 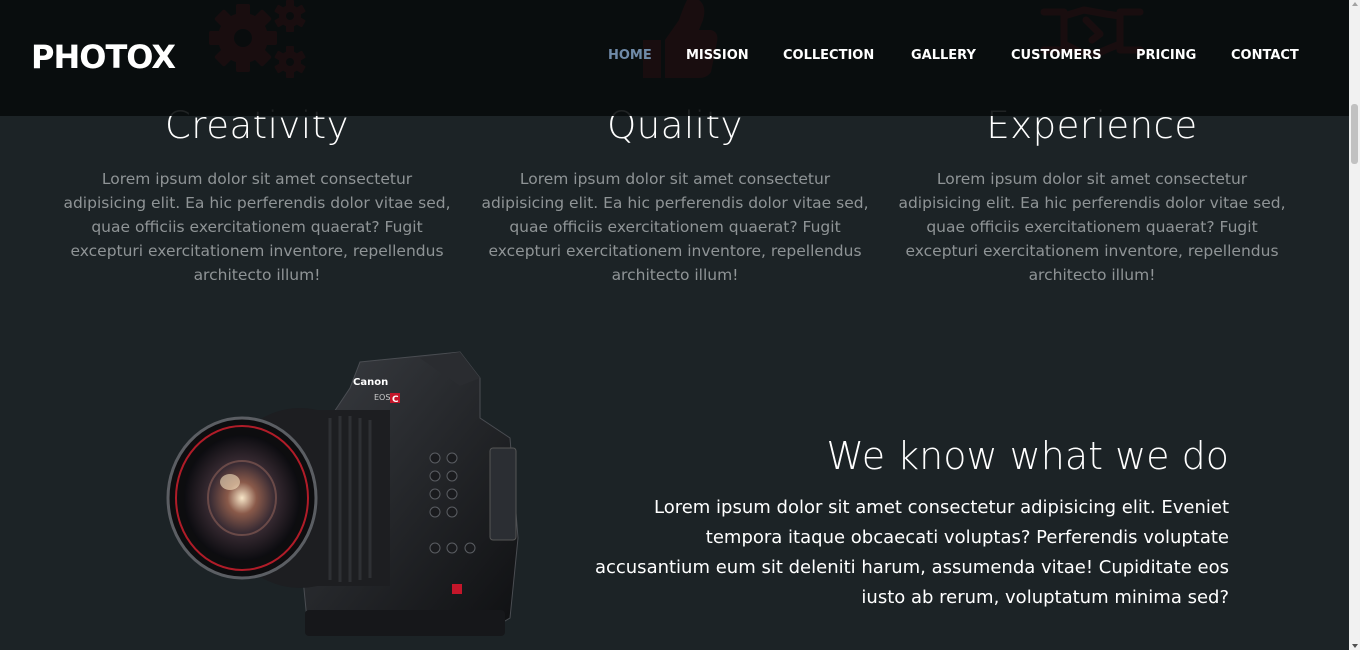 I want to click on scroll-down-arrow-icon, so click(x=1355, y=646).